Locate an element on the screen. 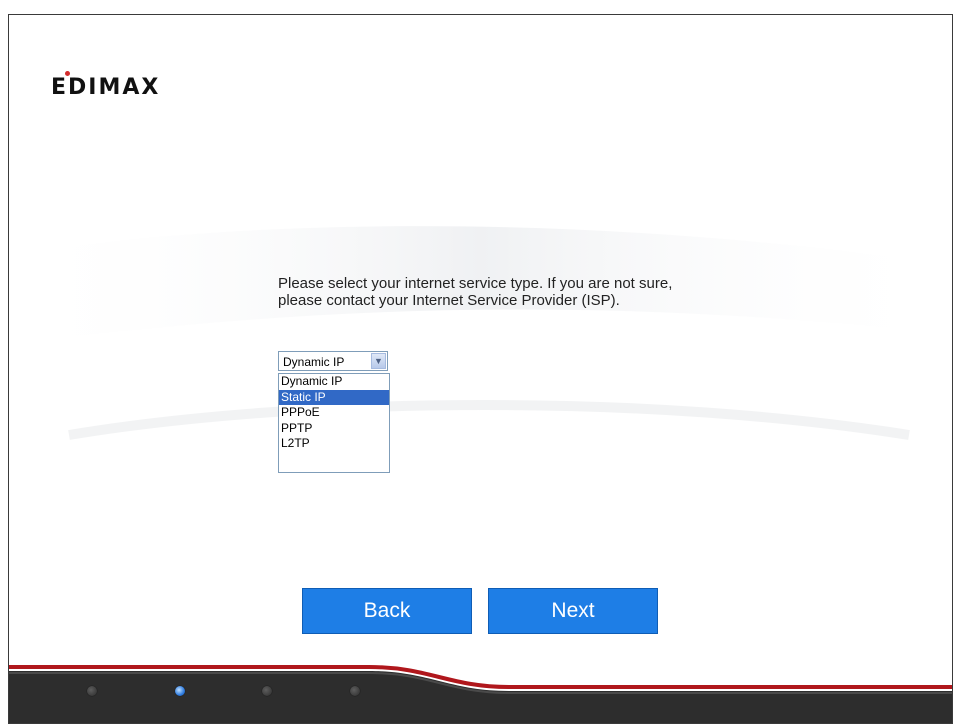  back-button: Back is located at coordinates (387, 611).